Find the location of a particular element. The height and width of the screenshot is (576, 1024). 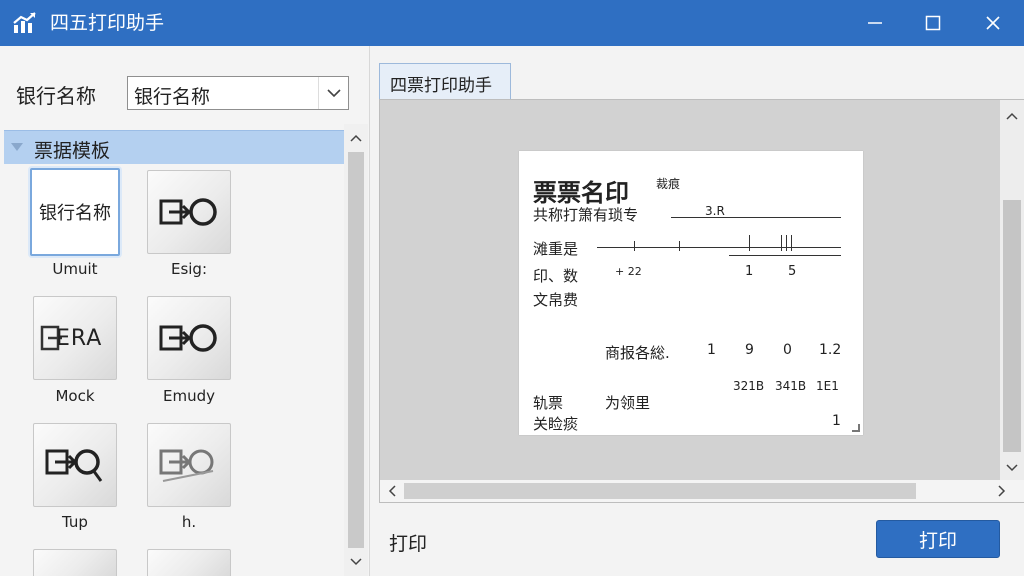

bill-field-label: 文帛费 is located at coordinates (556, 300).